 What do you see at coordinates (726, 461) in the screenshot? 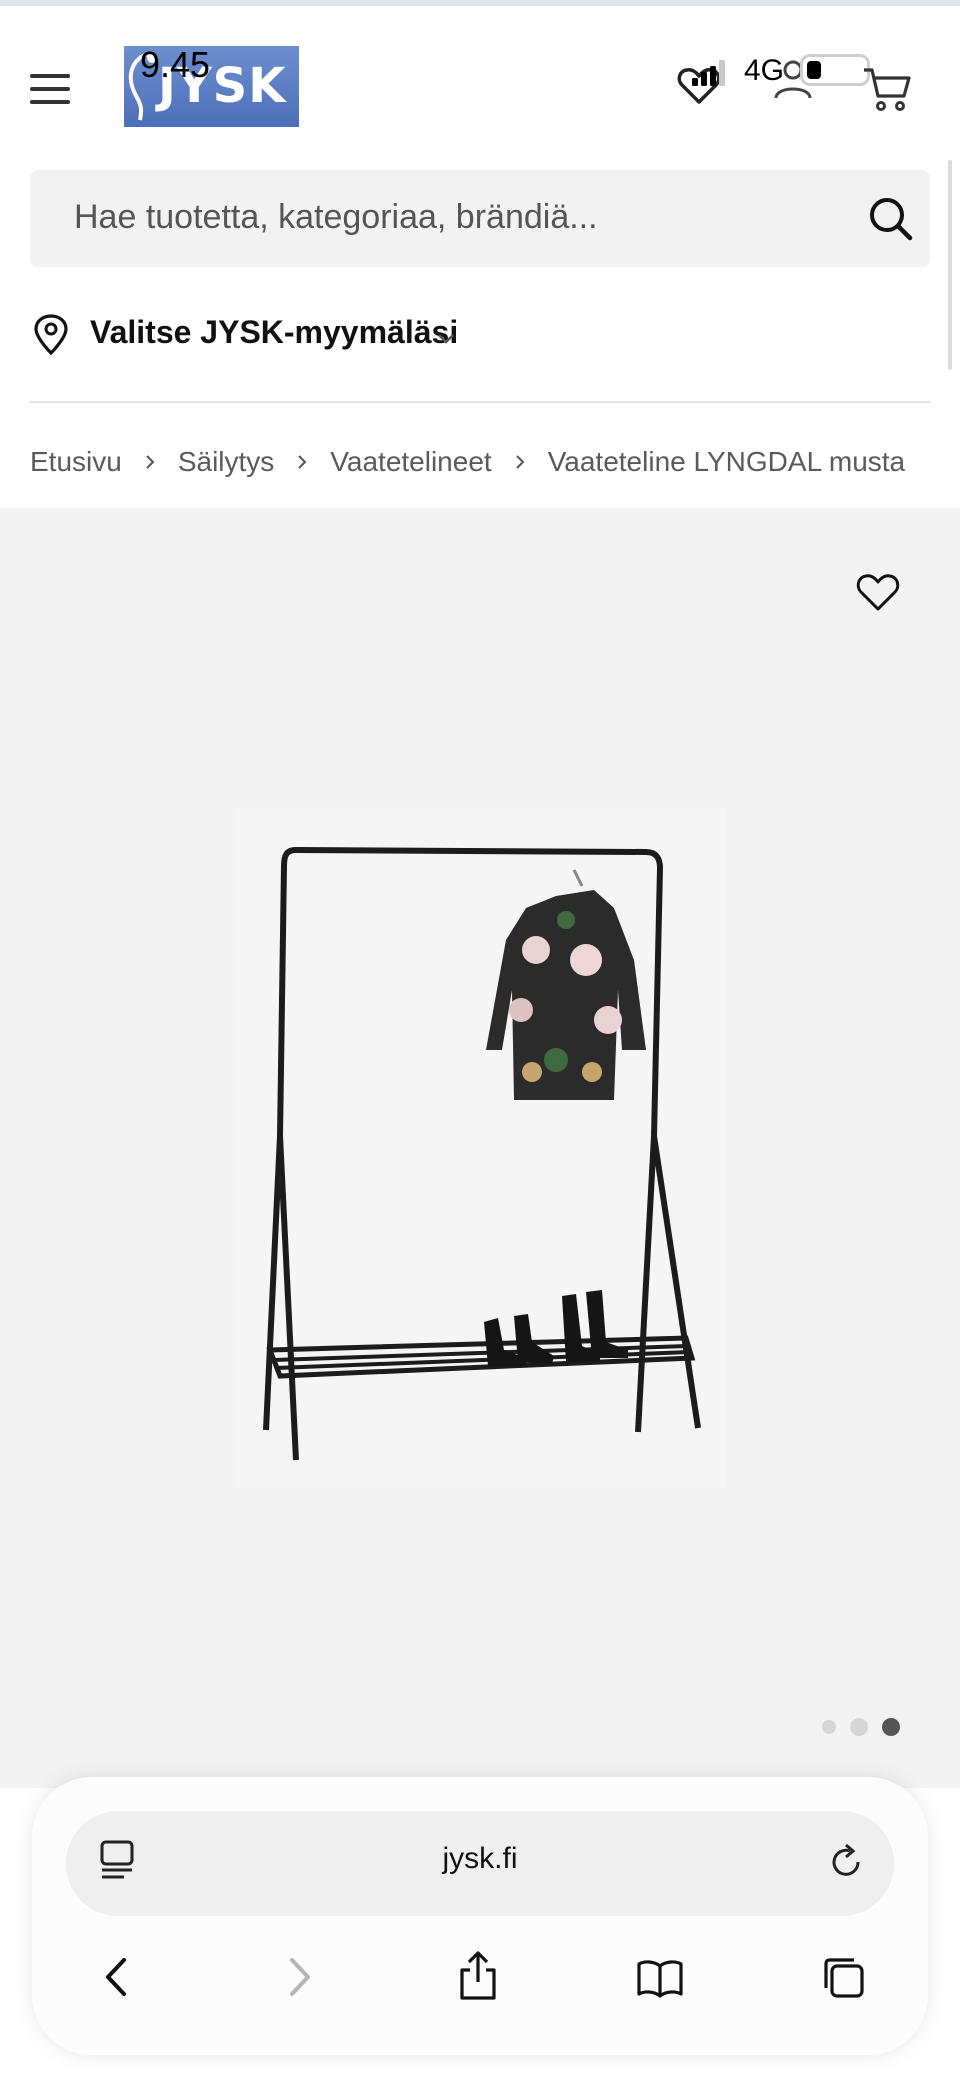
I see `breadcrumb-item-current: Vaateteline LYNGDAL musta` at bounding box center [726, 461].